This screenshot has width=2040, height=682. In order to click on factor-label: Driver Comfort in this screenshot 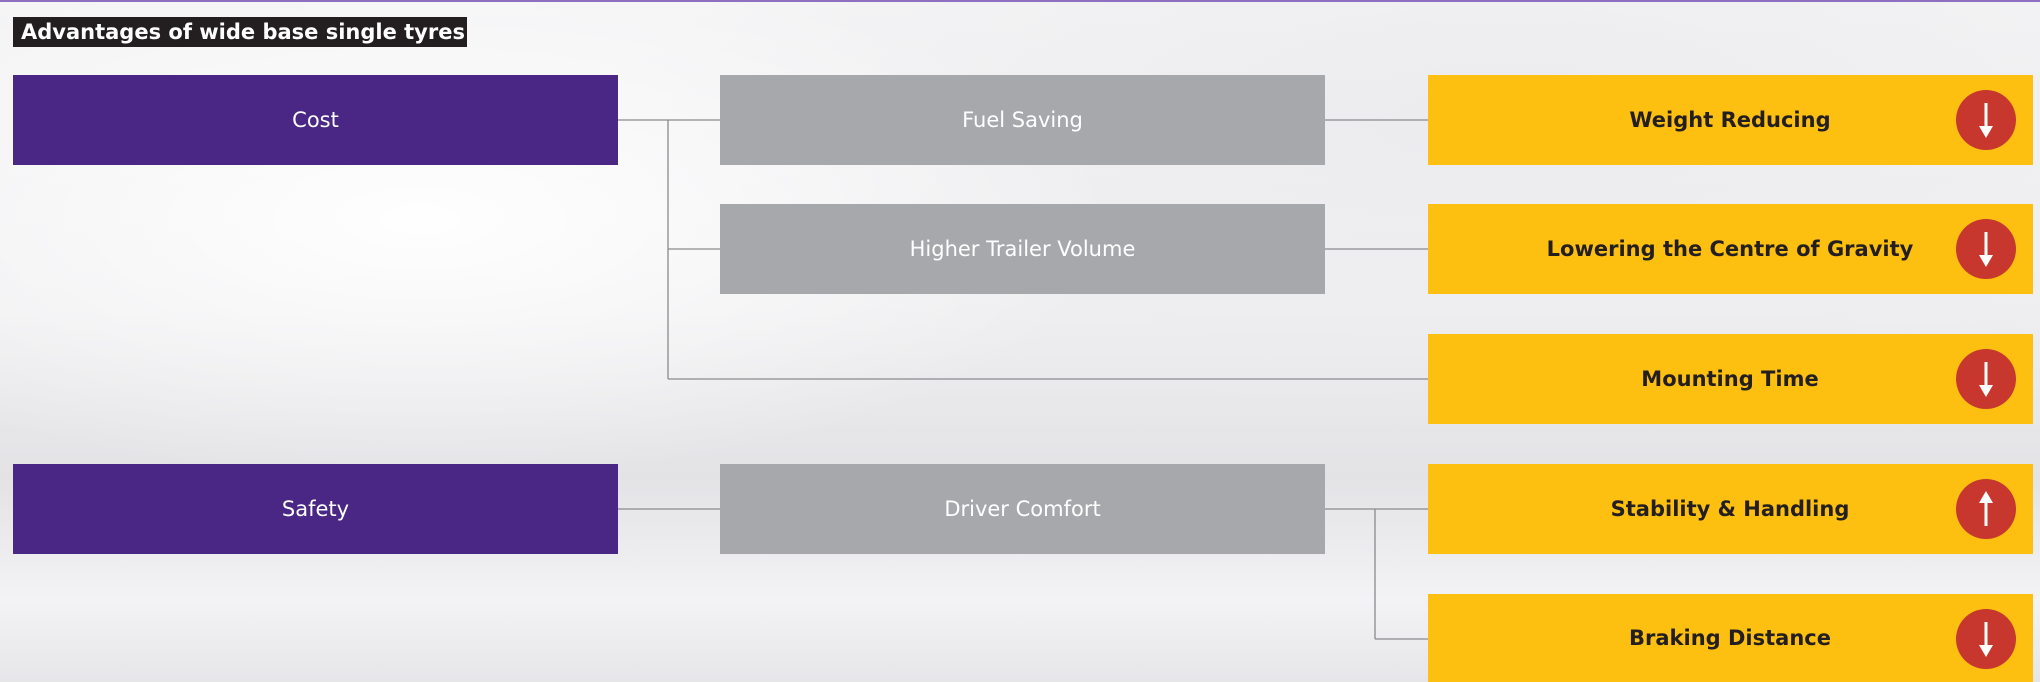, I will do `click(1022, 509)`.